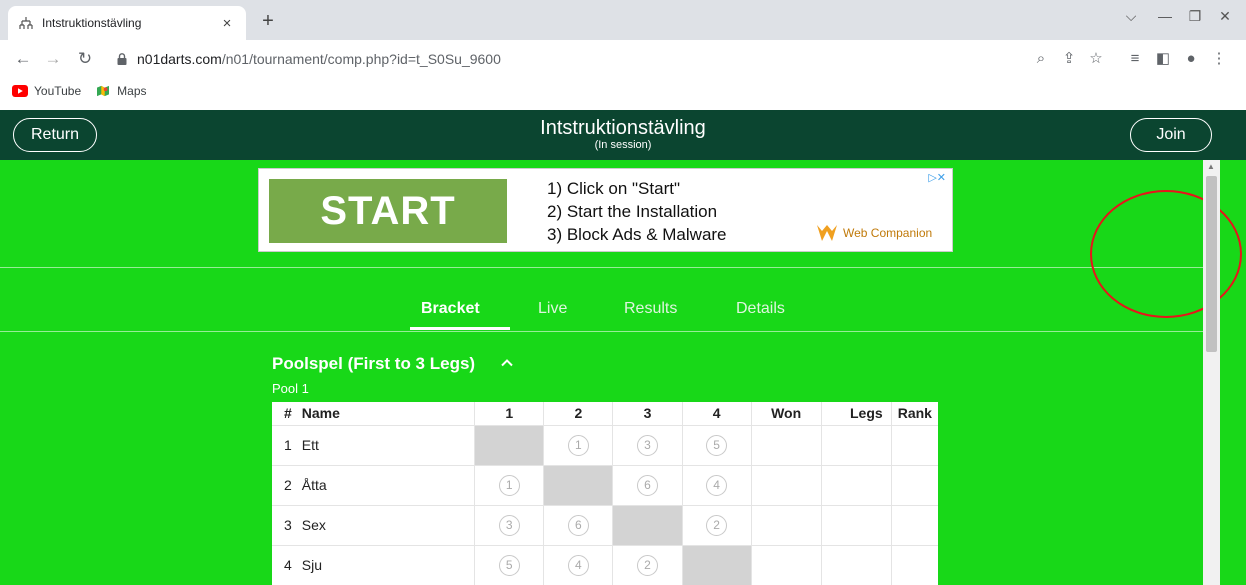 Image resolution: width=1246 pixels, height=585 pixels. Describe the element at coordinates (385, 524) in the screenshot. I see `player-name: Sex` at that location.